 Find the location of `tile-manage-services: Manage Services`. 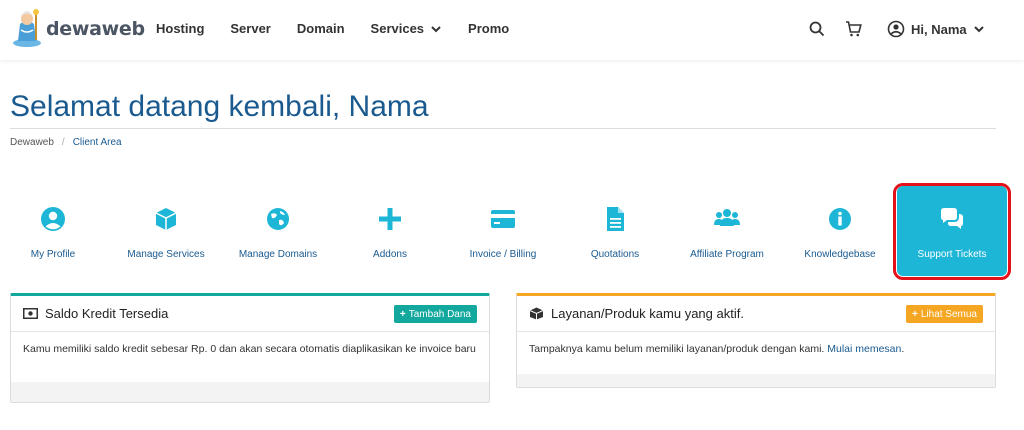

tile-manage-services: Manage Services is located at coordinates (166, 231).